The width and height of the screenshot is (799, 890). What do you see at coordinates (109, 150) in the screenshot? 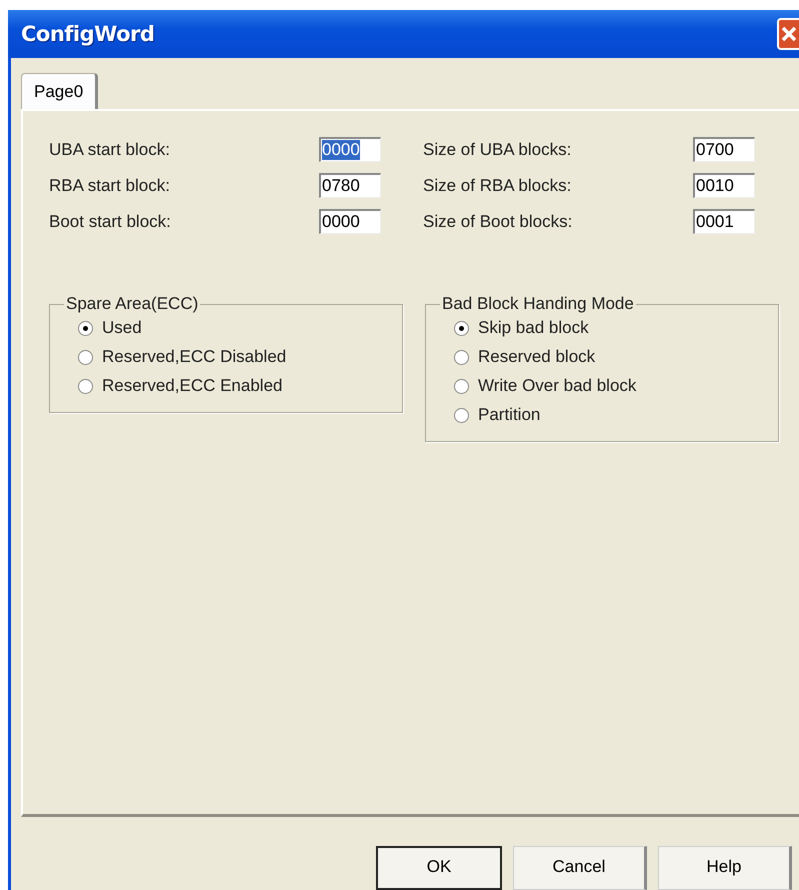
I see `field-label: UBA start block:` at bounding box center [109, 150].